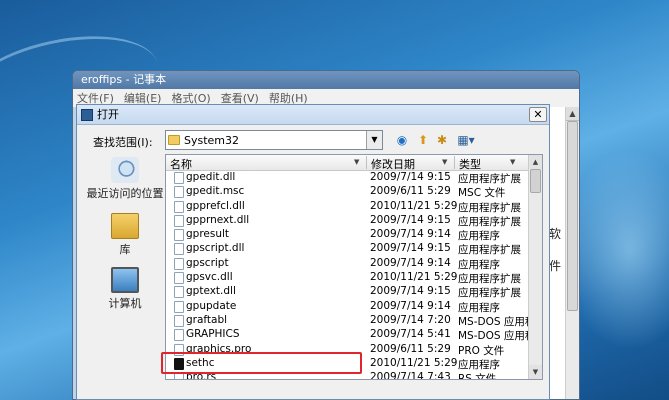  What do you see at coordinates (348, 278) in the screenshot?
I see `file-row: gpsvc.dll 2010/11/21 5:29 应用程序扩展` at bounding box center [348, 278].